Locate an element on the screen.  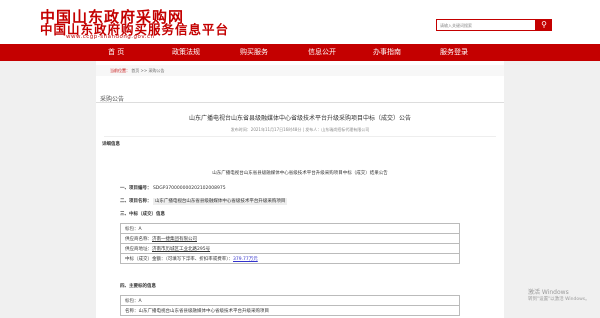
site-logo-url: www.ccgp-shandong.gov.cn is located at coordinates (110, 37).